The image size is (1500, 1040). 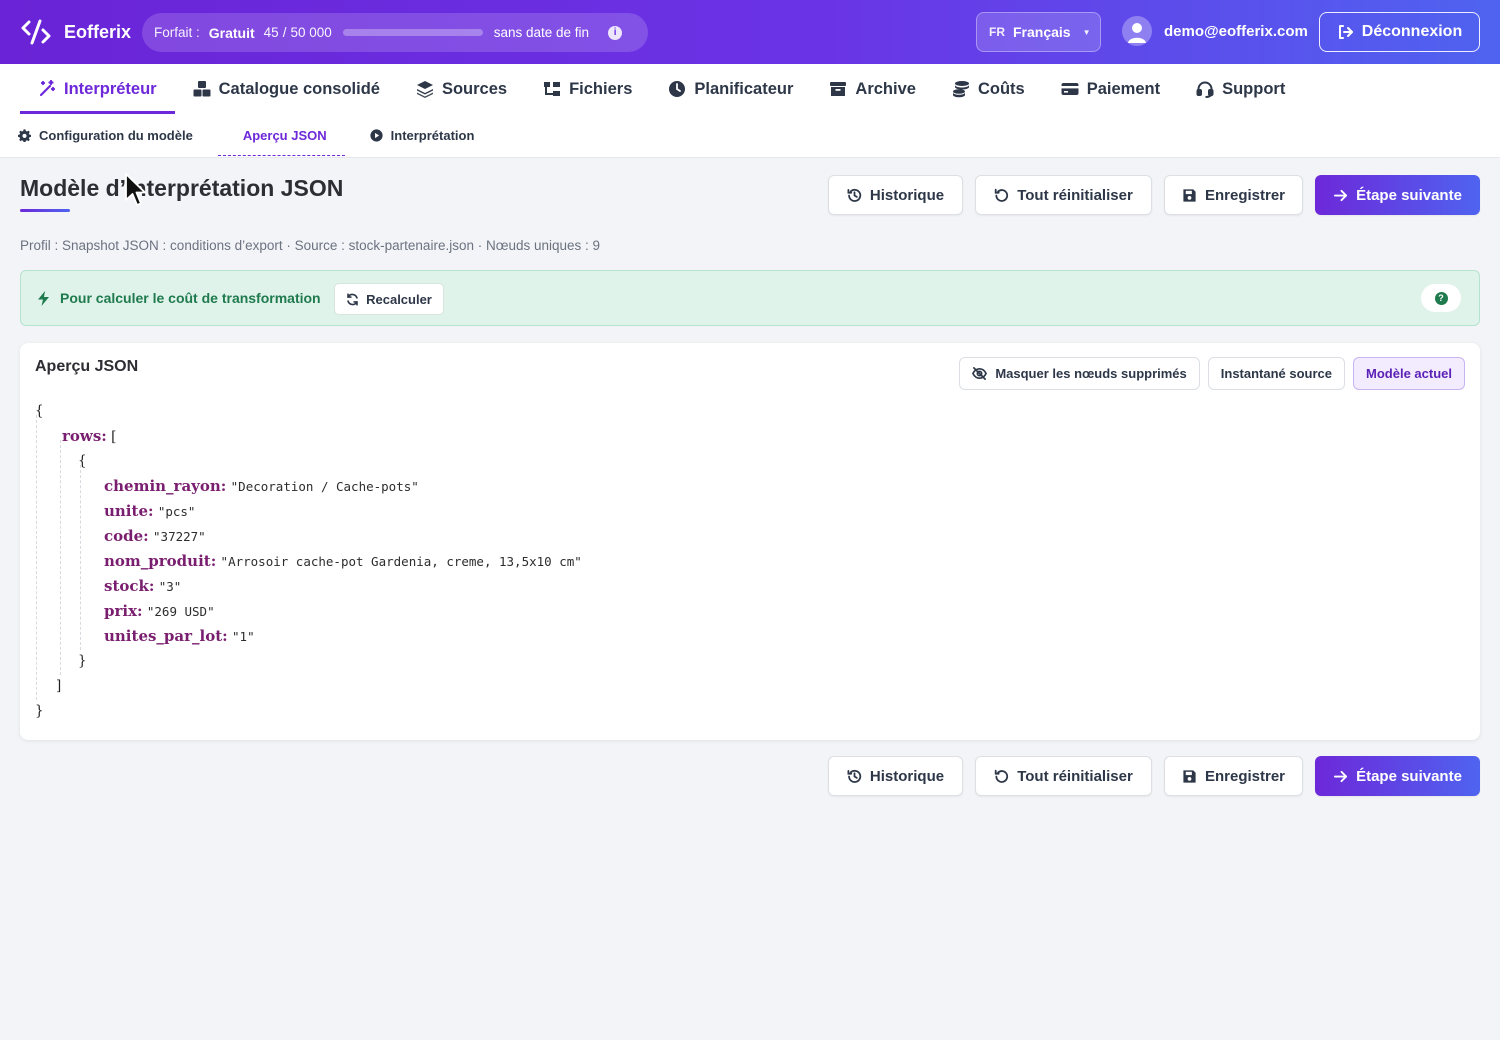 I want to click on nav-item-label: Support, so click(x=1254, y=88).